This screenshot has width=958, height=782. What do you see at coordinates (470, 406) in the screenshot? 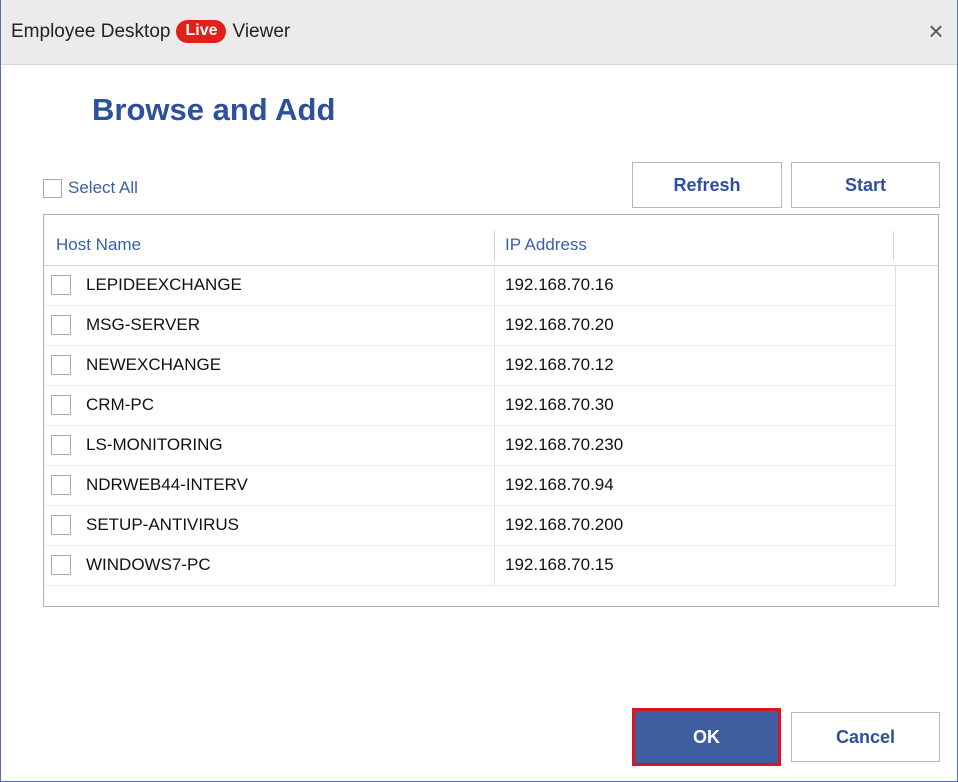
I see `table-row: CRM-PC 192.168.70.30` at bounding box center [470, 406].